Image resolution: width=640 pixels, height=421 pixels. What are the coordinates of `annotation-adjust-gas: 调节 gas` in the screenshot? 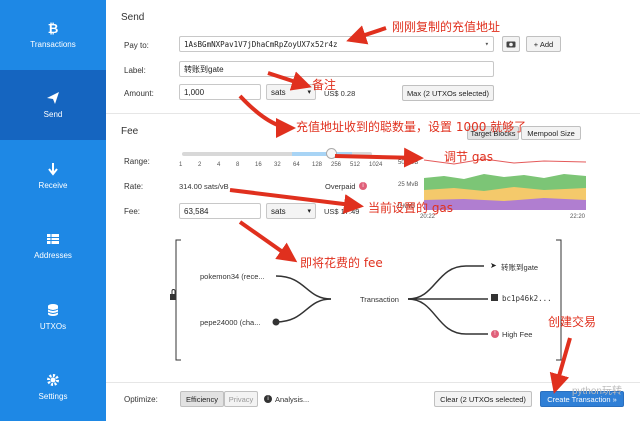 It's located at (469, 157).